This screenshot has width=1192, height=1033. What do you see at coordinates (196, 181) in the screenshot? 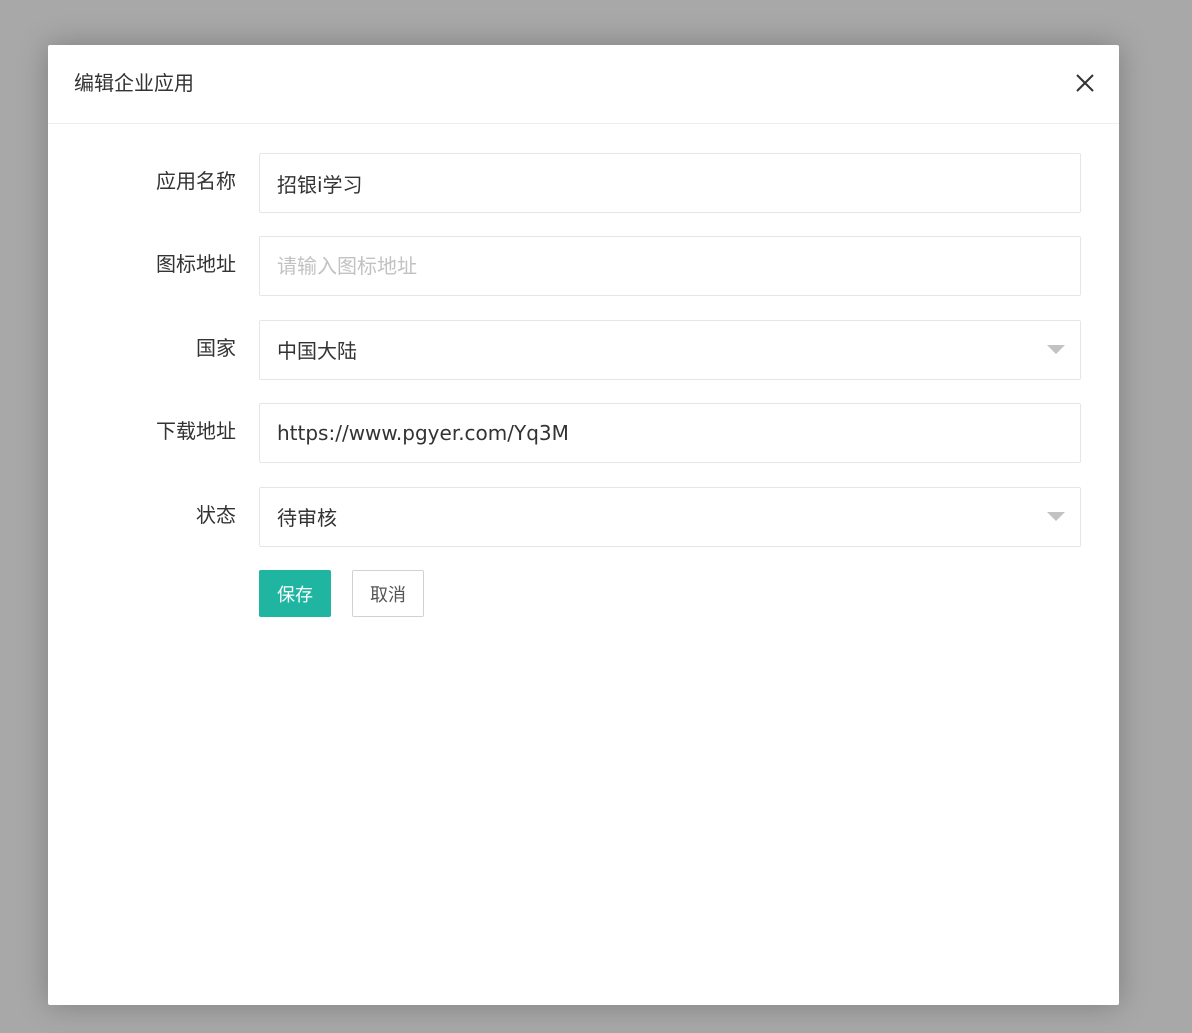
I see `app-name-label: 应用名称` at bounding box center [196, 181].